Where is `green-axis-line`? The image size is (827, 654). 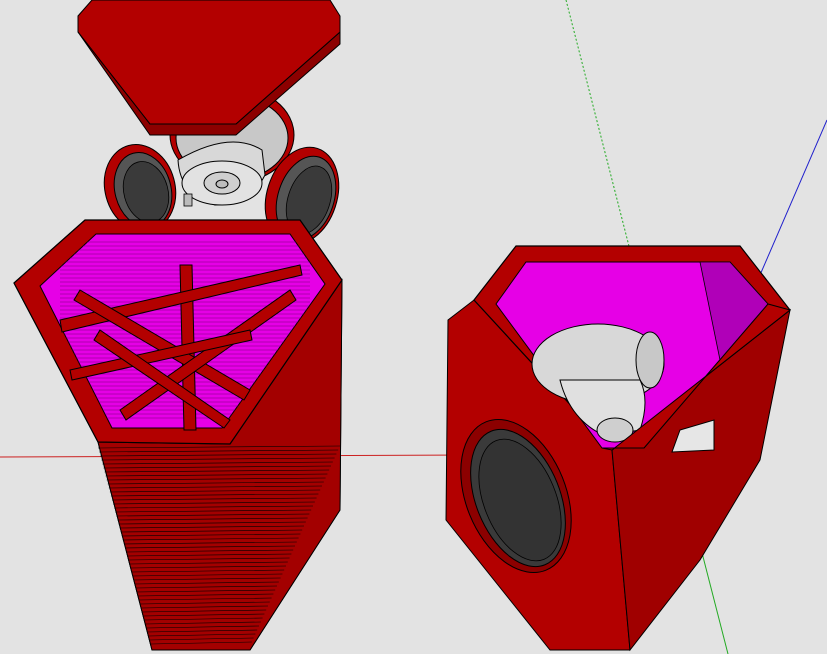 green-axis-line is located at coordinates (598, 125).